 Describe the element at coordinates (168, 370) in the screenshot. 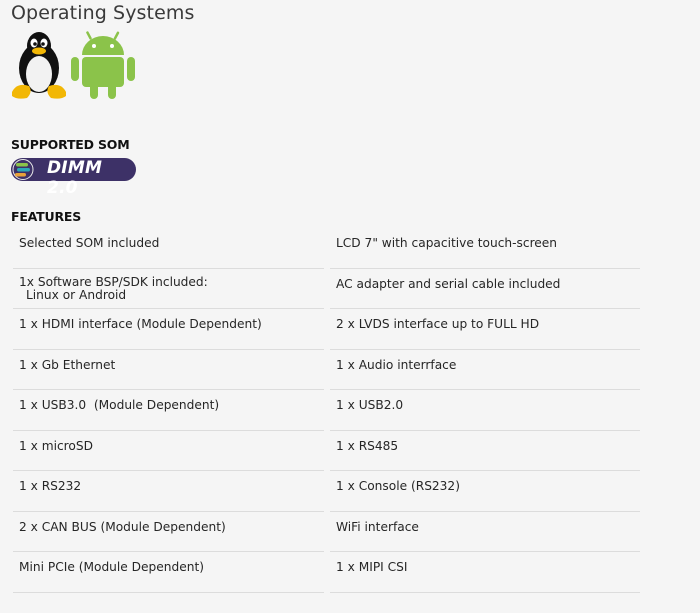

I see `feature-cell: 1 x Gb Ethernet` at that location.